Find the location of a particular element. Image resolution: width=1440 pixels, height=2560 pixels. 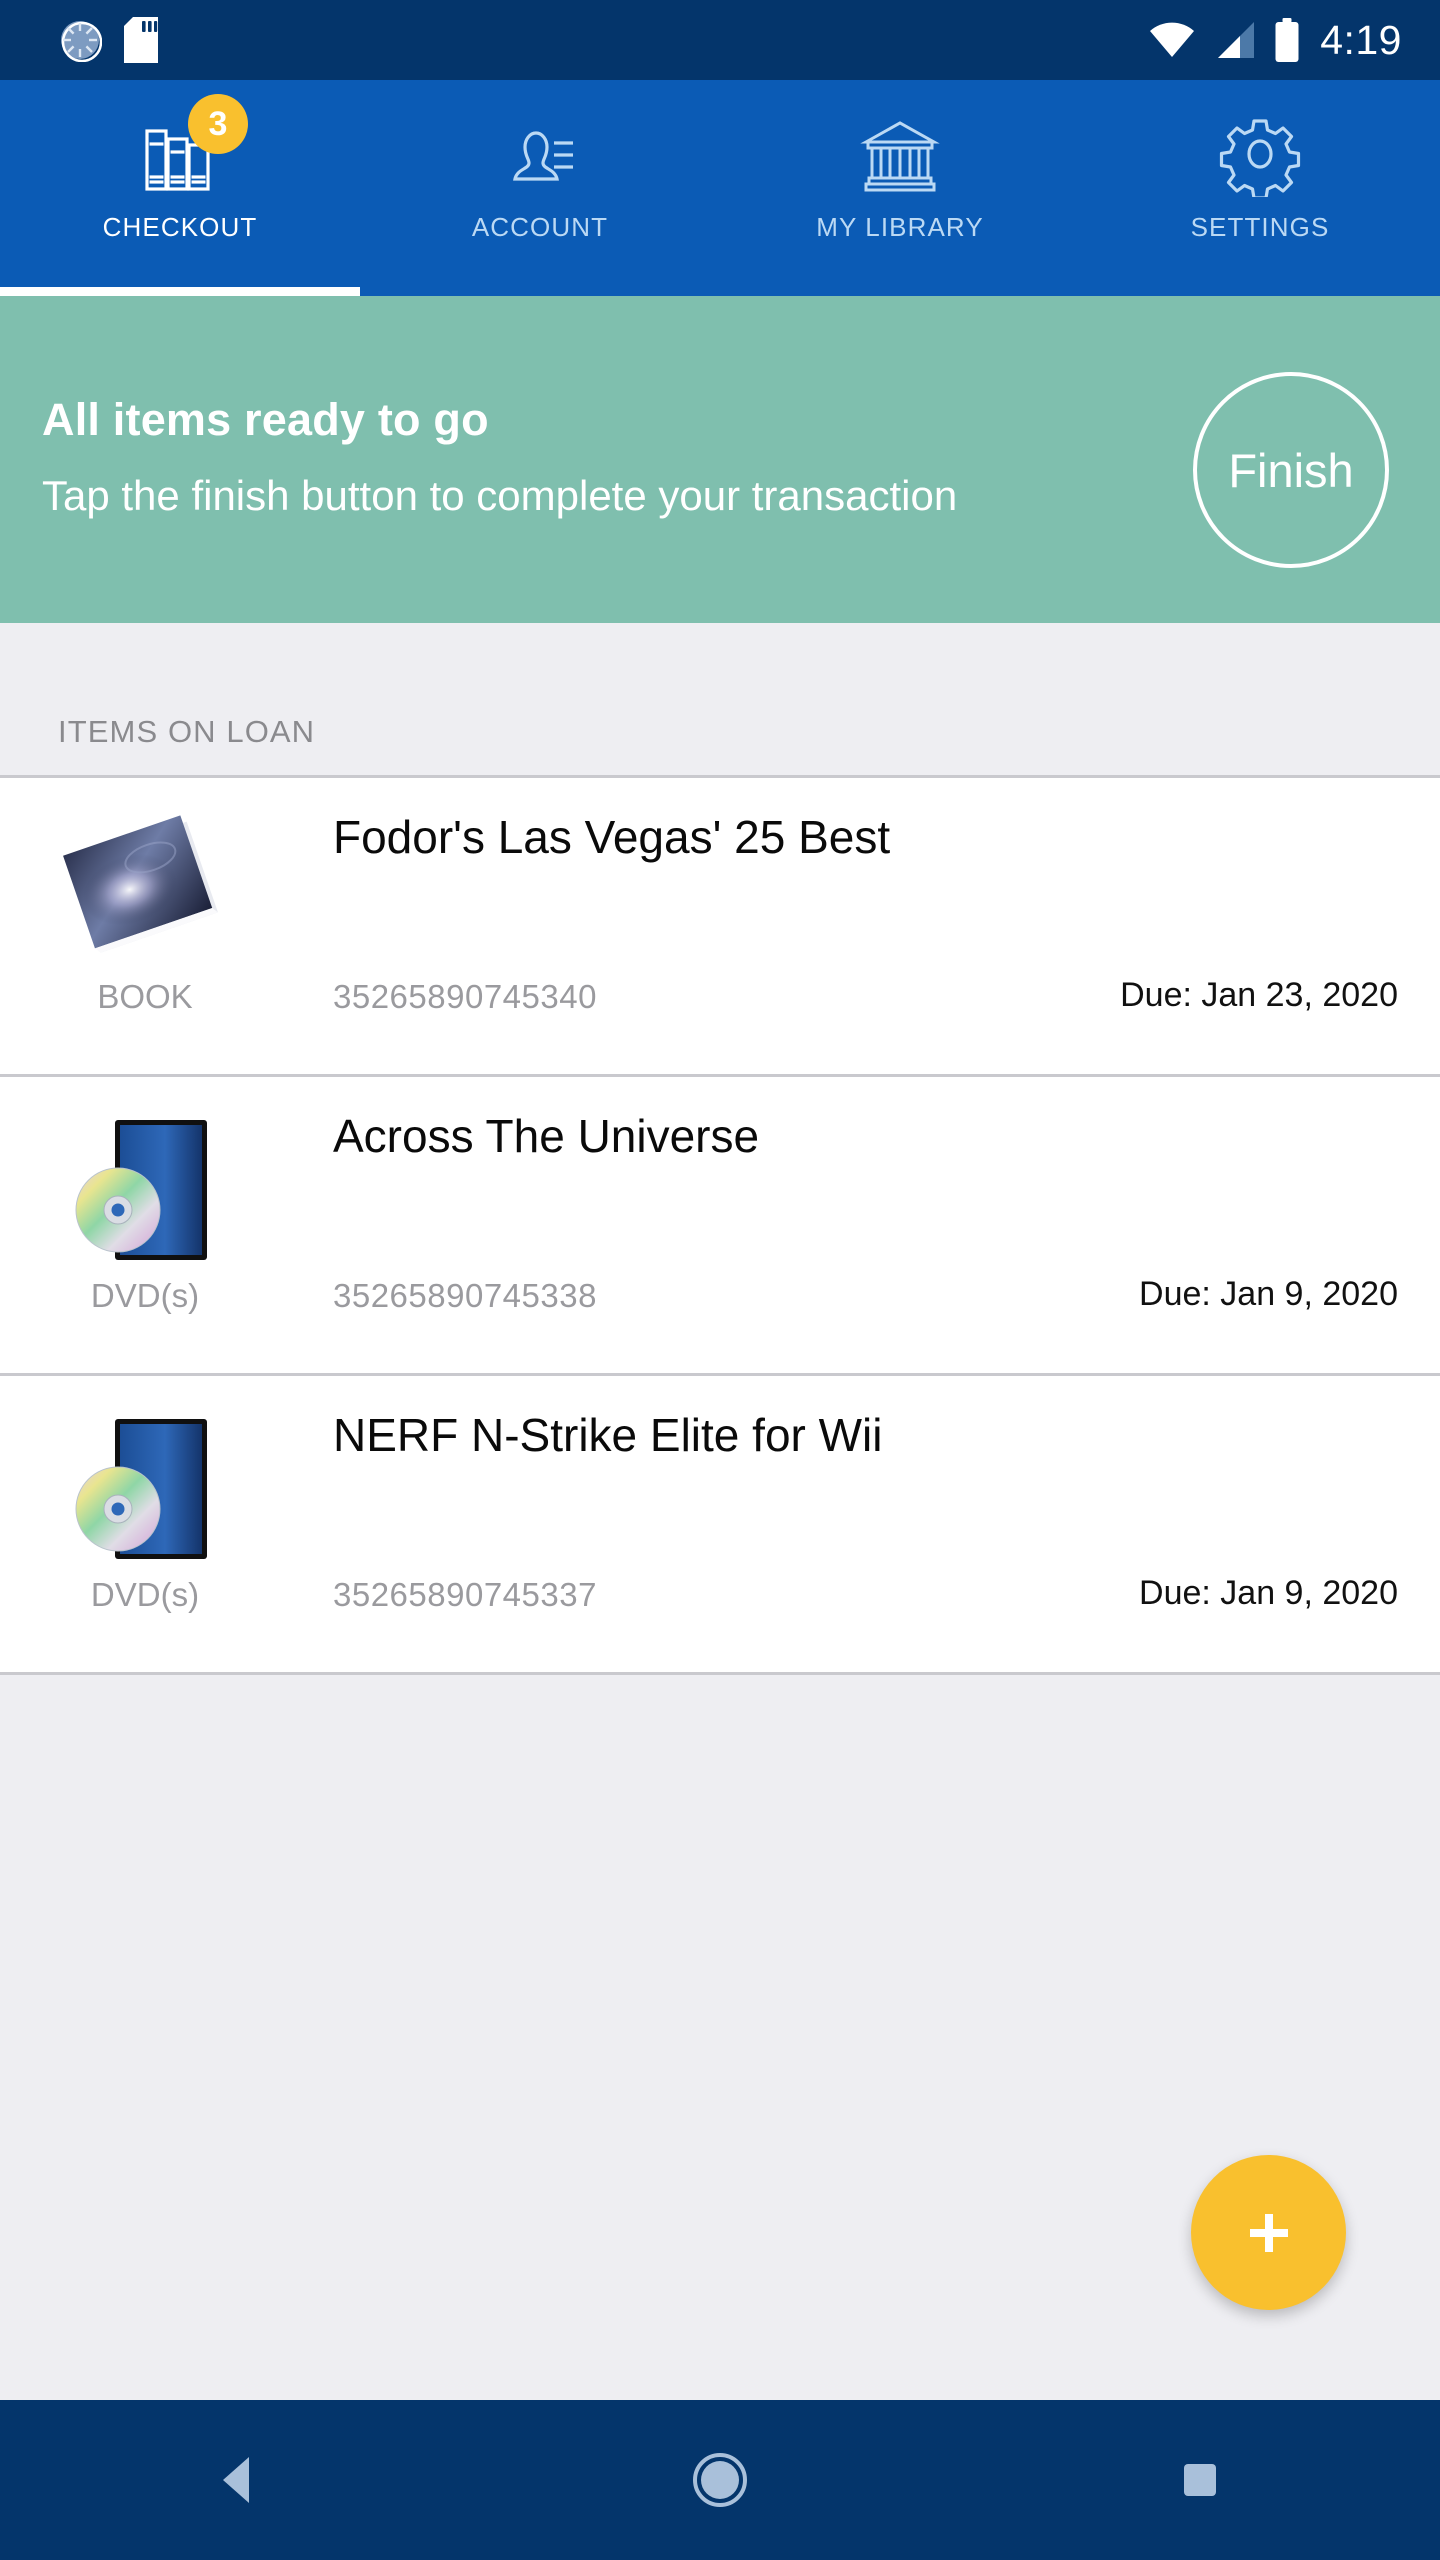

gear-icon is located at coordinates (1260, 154).